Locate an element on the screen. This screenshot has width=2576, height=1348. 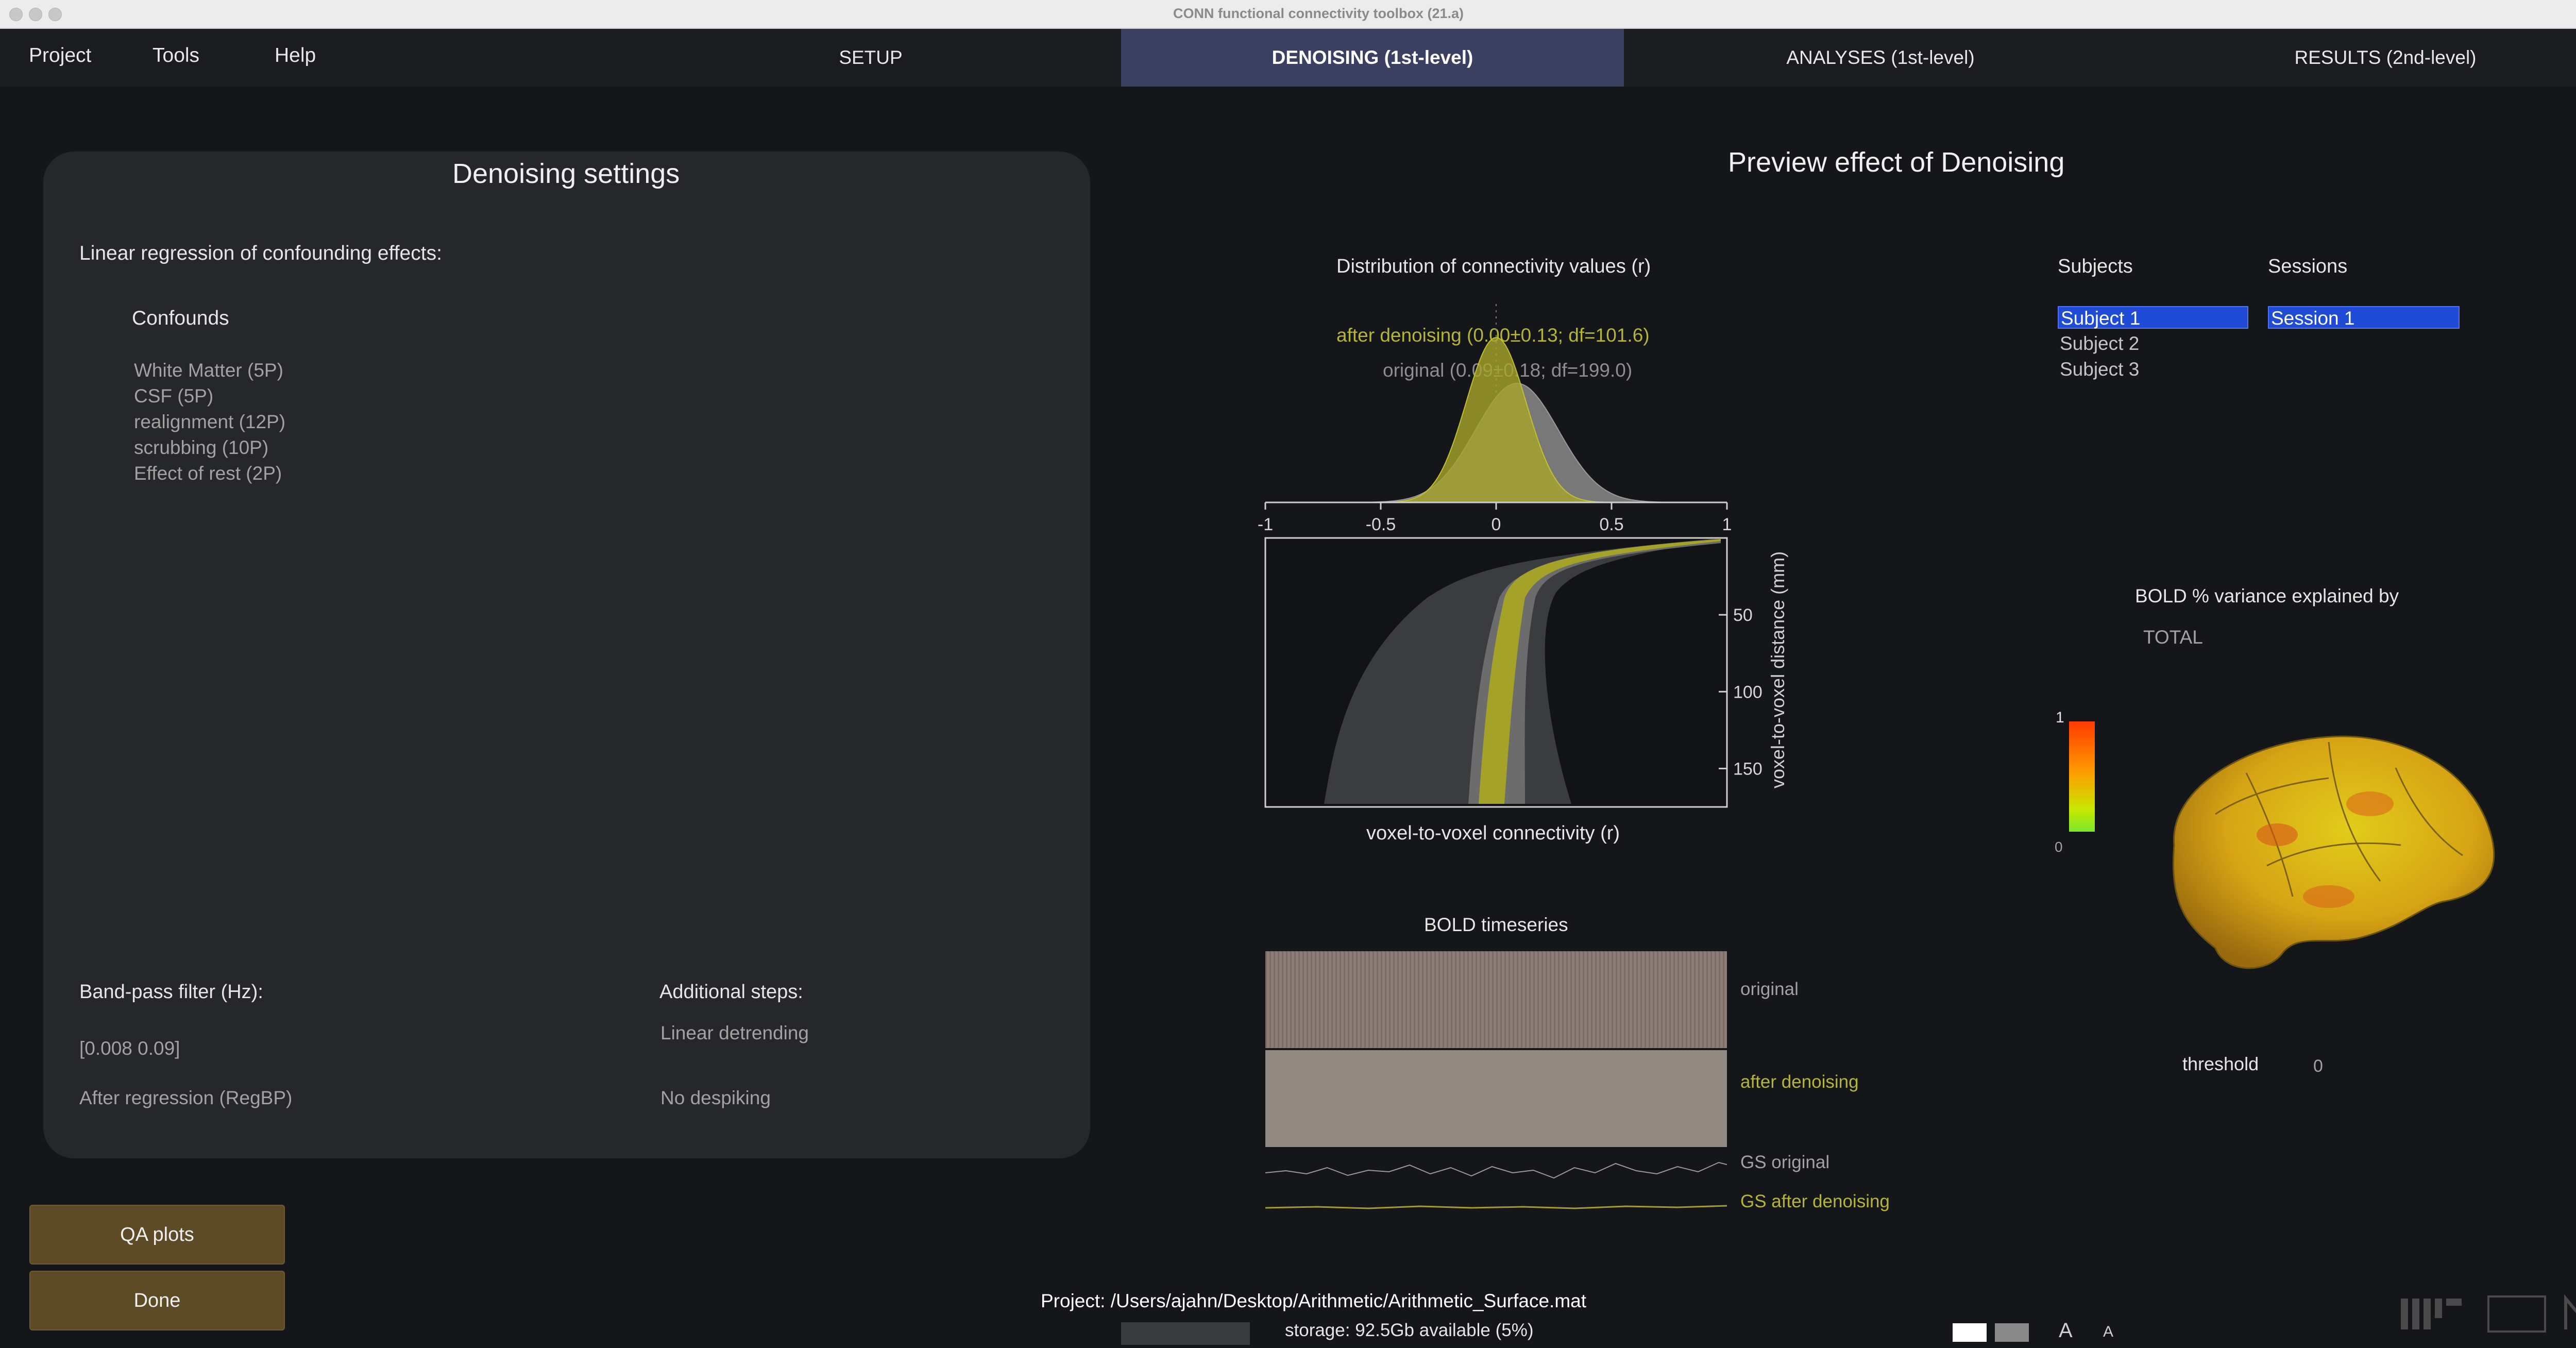
tab-results: RESULTS (2nd-level) is located at coordinates (2385, 58).